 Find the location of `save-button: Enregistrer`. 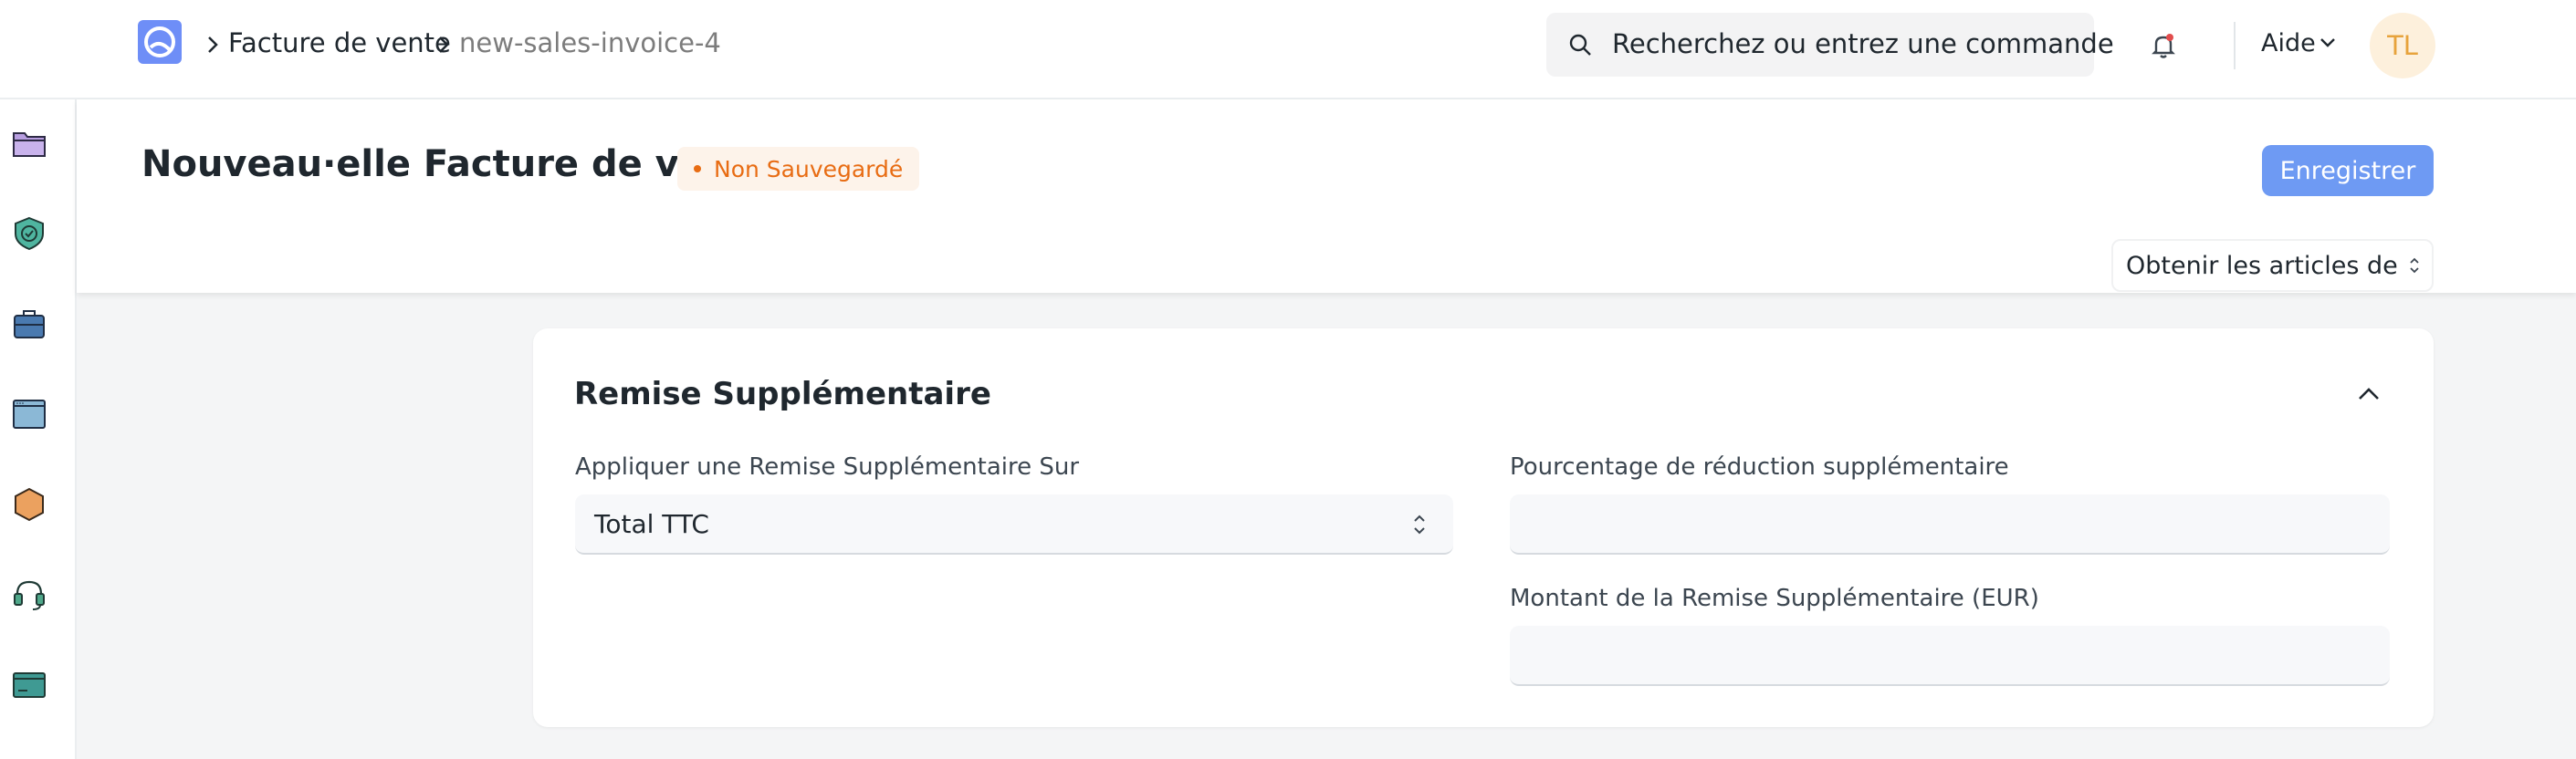

save-button: Enregistrer is located at coordinates (2348, 170).